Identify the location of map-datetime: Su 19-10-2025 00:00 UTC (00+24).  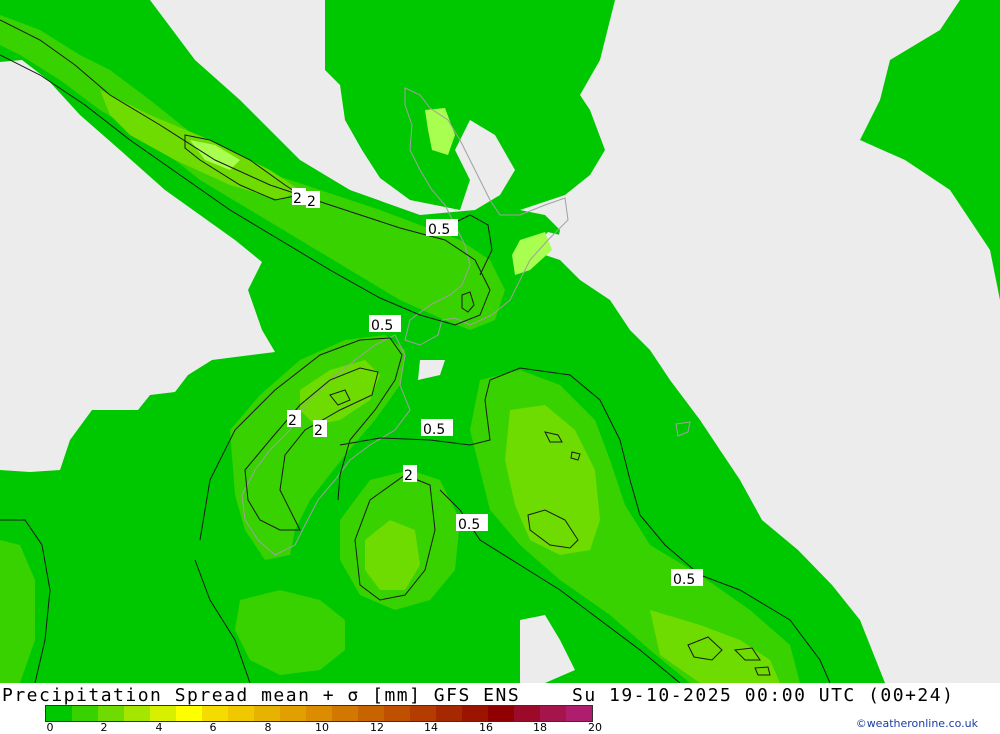
(763, 695).